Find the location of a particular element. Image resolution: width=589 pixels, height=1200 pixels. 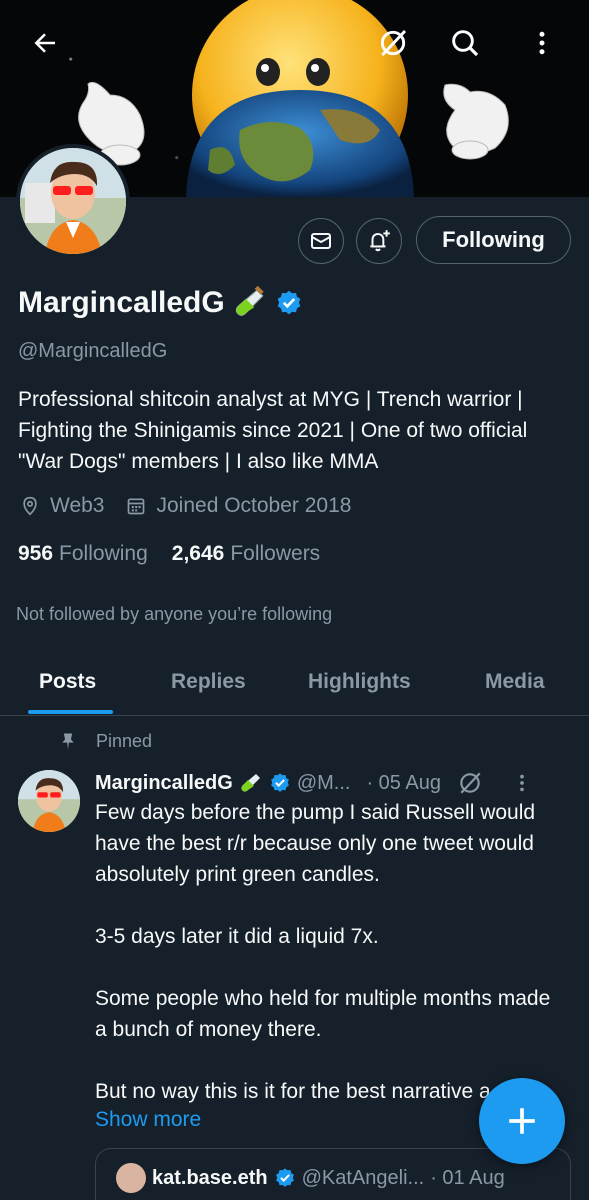

compose-button is located at coordinates (522, 1121).